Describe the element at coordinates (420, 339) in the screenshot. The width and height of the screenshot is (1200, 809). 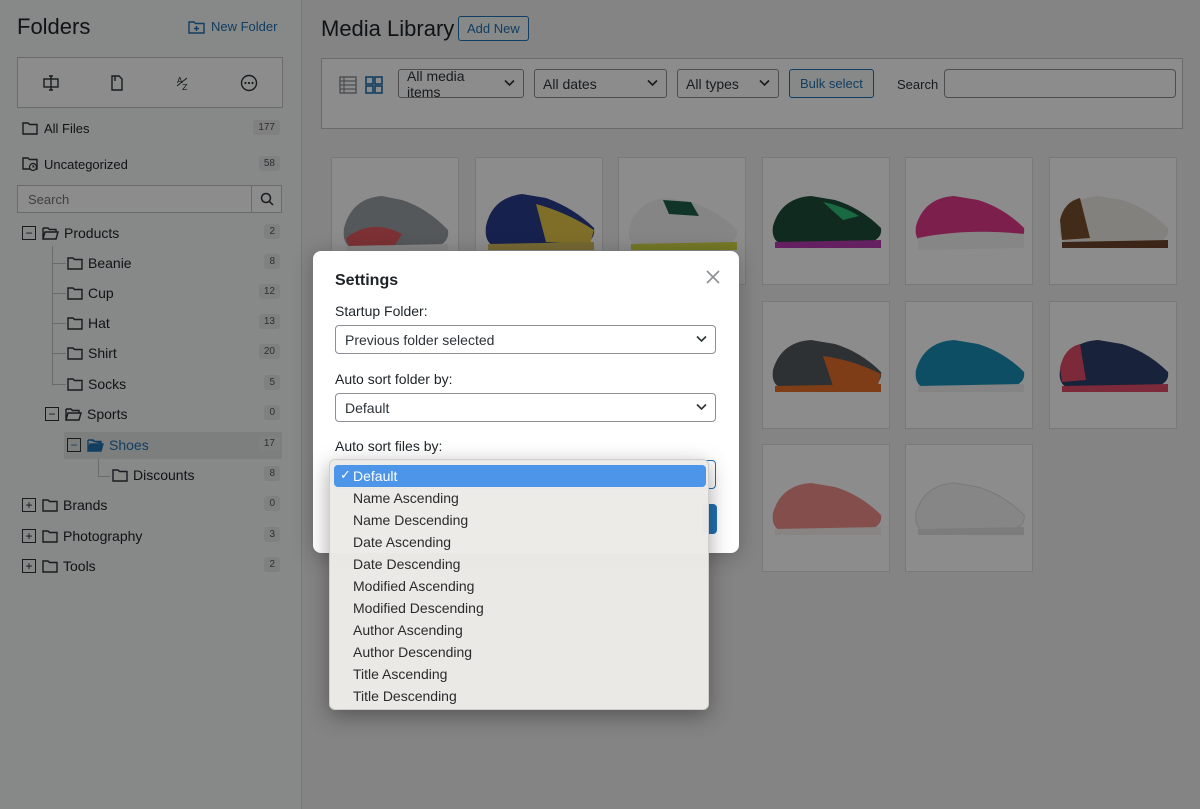
I see `startup-folder-value: Previous folder selected` at that location.